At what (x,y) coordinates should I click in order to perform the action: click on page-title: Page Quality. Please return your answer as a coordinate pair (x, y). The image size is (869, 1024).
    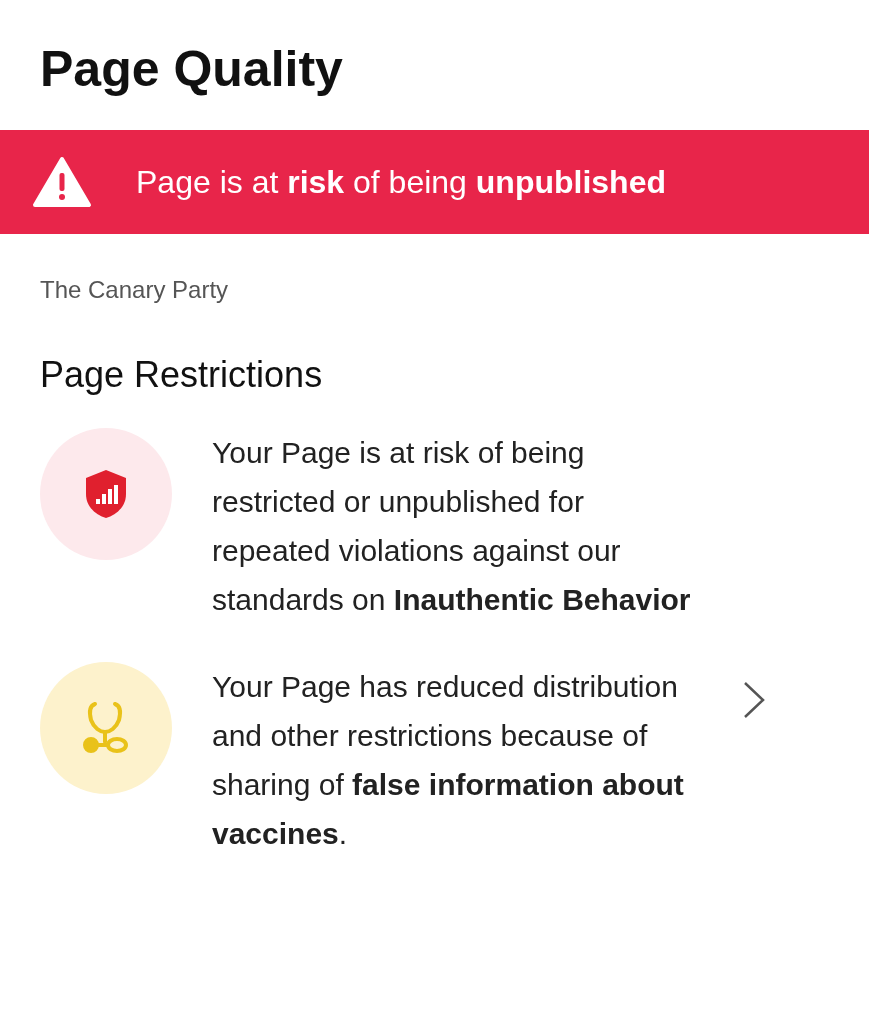
    Looking at the image, I should click on (192, 69).